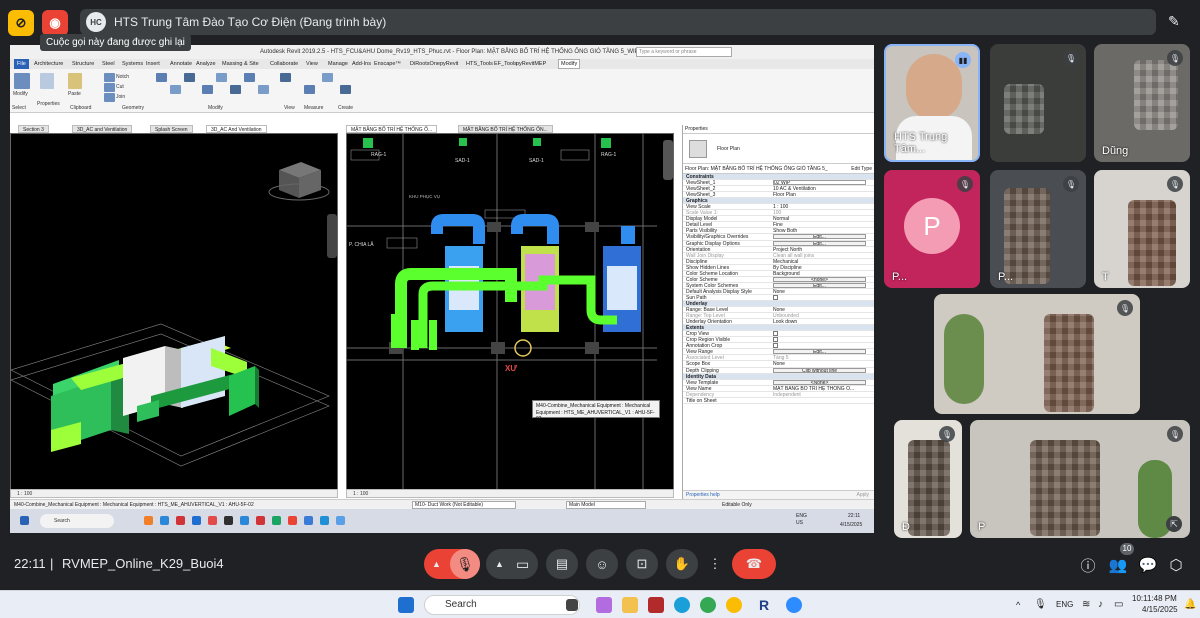  I want to click on record-off-icon: ⊘, so click(21, 23).